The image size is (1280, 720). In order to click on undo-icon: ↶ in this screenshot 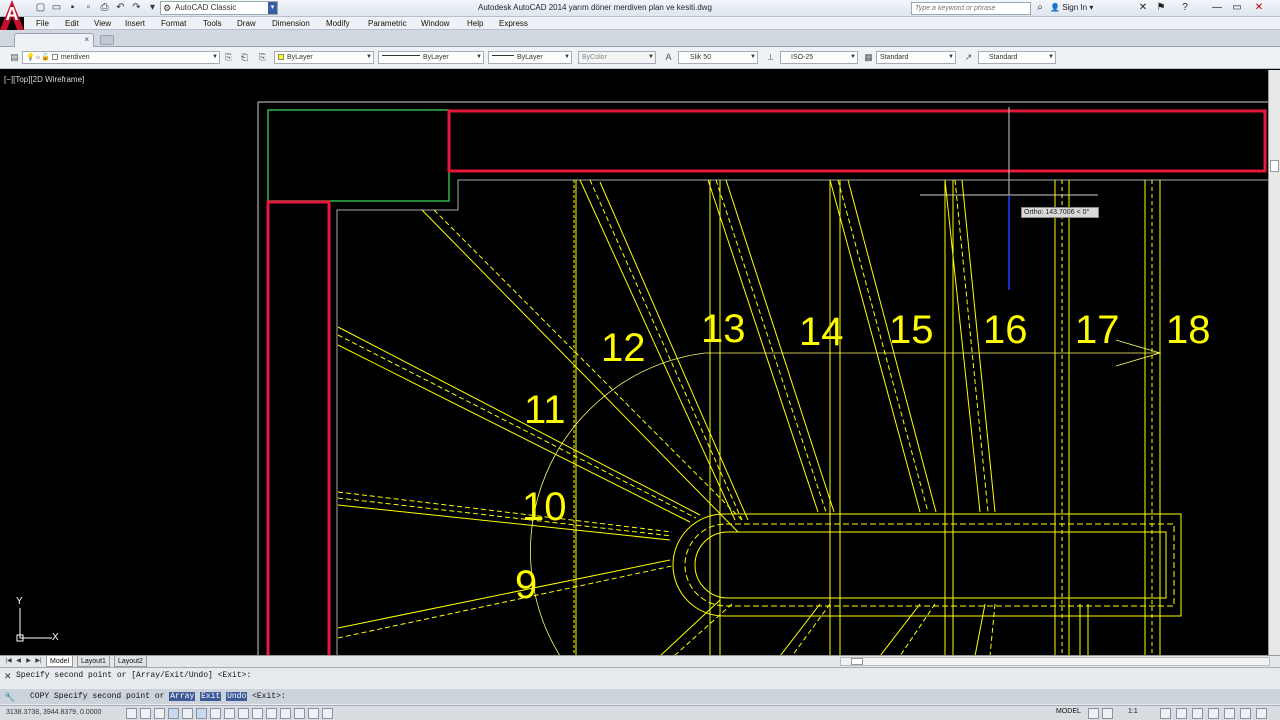, I will do `click(120, 8)`.